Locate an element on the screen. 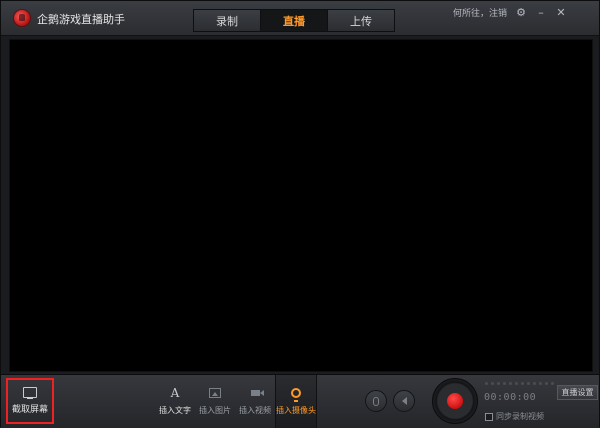 The width and height of the screenshot is (600, 428). capture-screen-label: 截取屏幕 is located at coordinates (29, 410).